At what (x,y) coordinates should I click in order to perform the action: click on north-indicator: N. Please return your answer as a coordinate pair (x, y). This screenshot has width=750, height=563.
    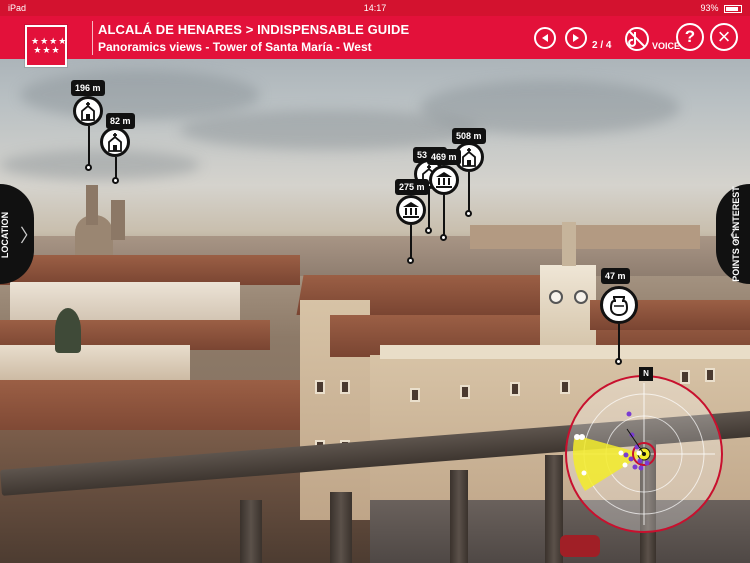
    Looking at the image, I should click on (646, 374).